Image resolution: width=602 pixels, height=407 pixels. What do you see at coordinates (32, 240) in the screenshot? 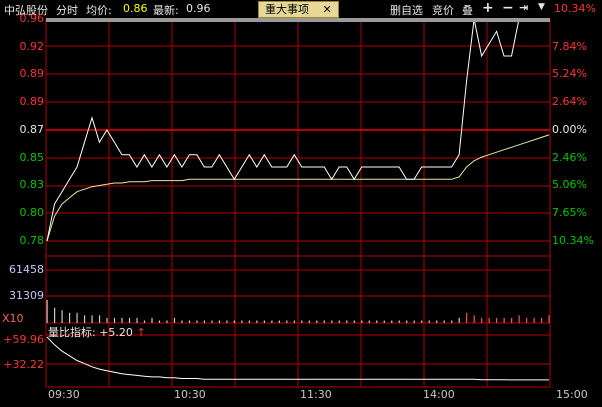
I see `price-tick: 0.78` at bounding box center [32, 240].